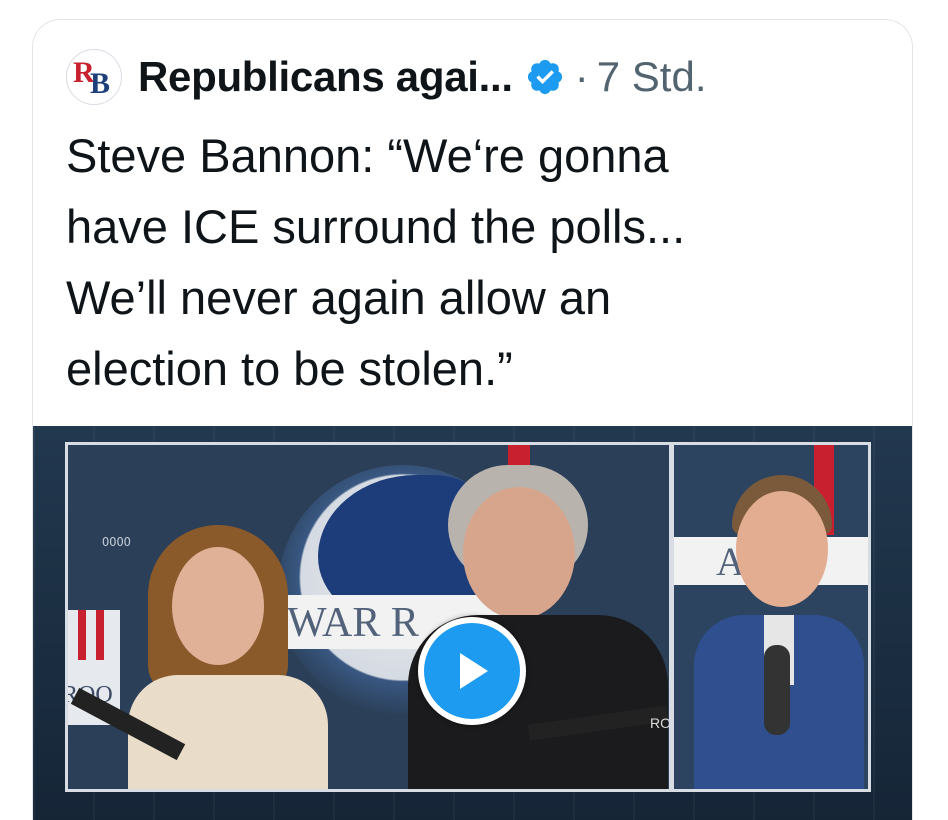 Image resolution: width=948 pixels, height=820 pixels. Describe the element at coordinates (652, 77) in the screenshot. I see `timestamp: 7 Std.` at that location.